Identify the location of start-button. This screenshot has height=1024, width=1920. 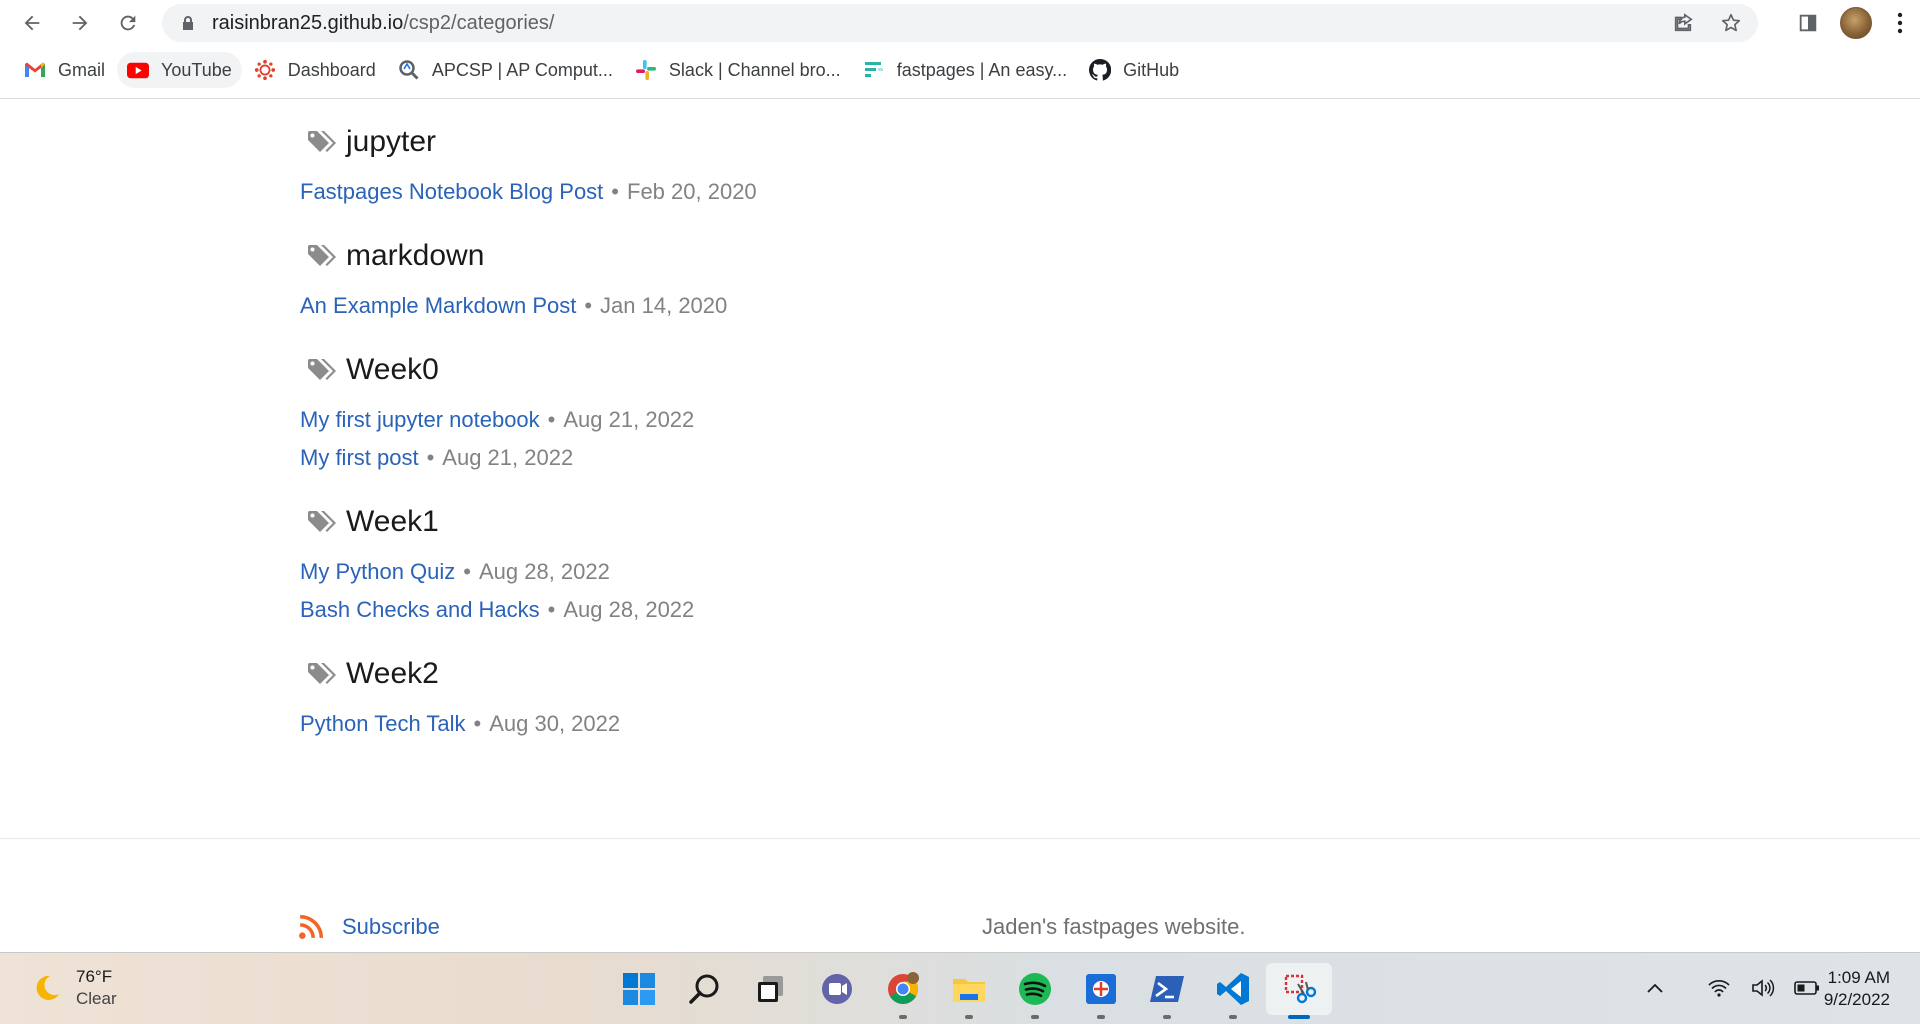
(639, 989).